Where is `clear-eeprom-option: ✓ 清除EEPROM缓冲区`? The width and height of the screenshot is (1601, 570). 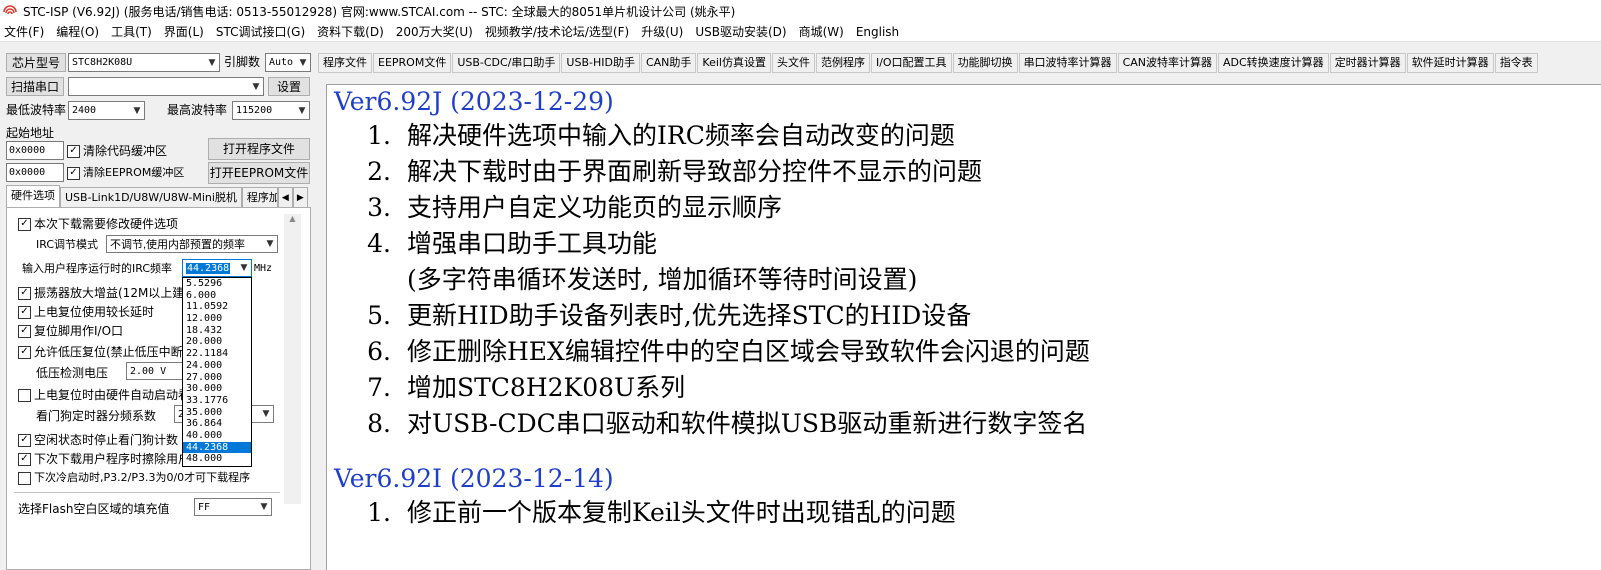 clear-eeprom-option: ✓ 清除EEPROM缓冲区 is located at coordinates (125, 173).